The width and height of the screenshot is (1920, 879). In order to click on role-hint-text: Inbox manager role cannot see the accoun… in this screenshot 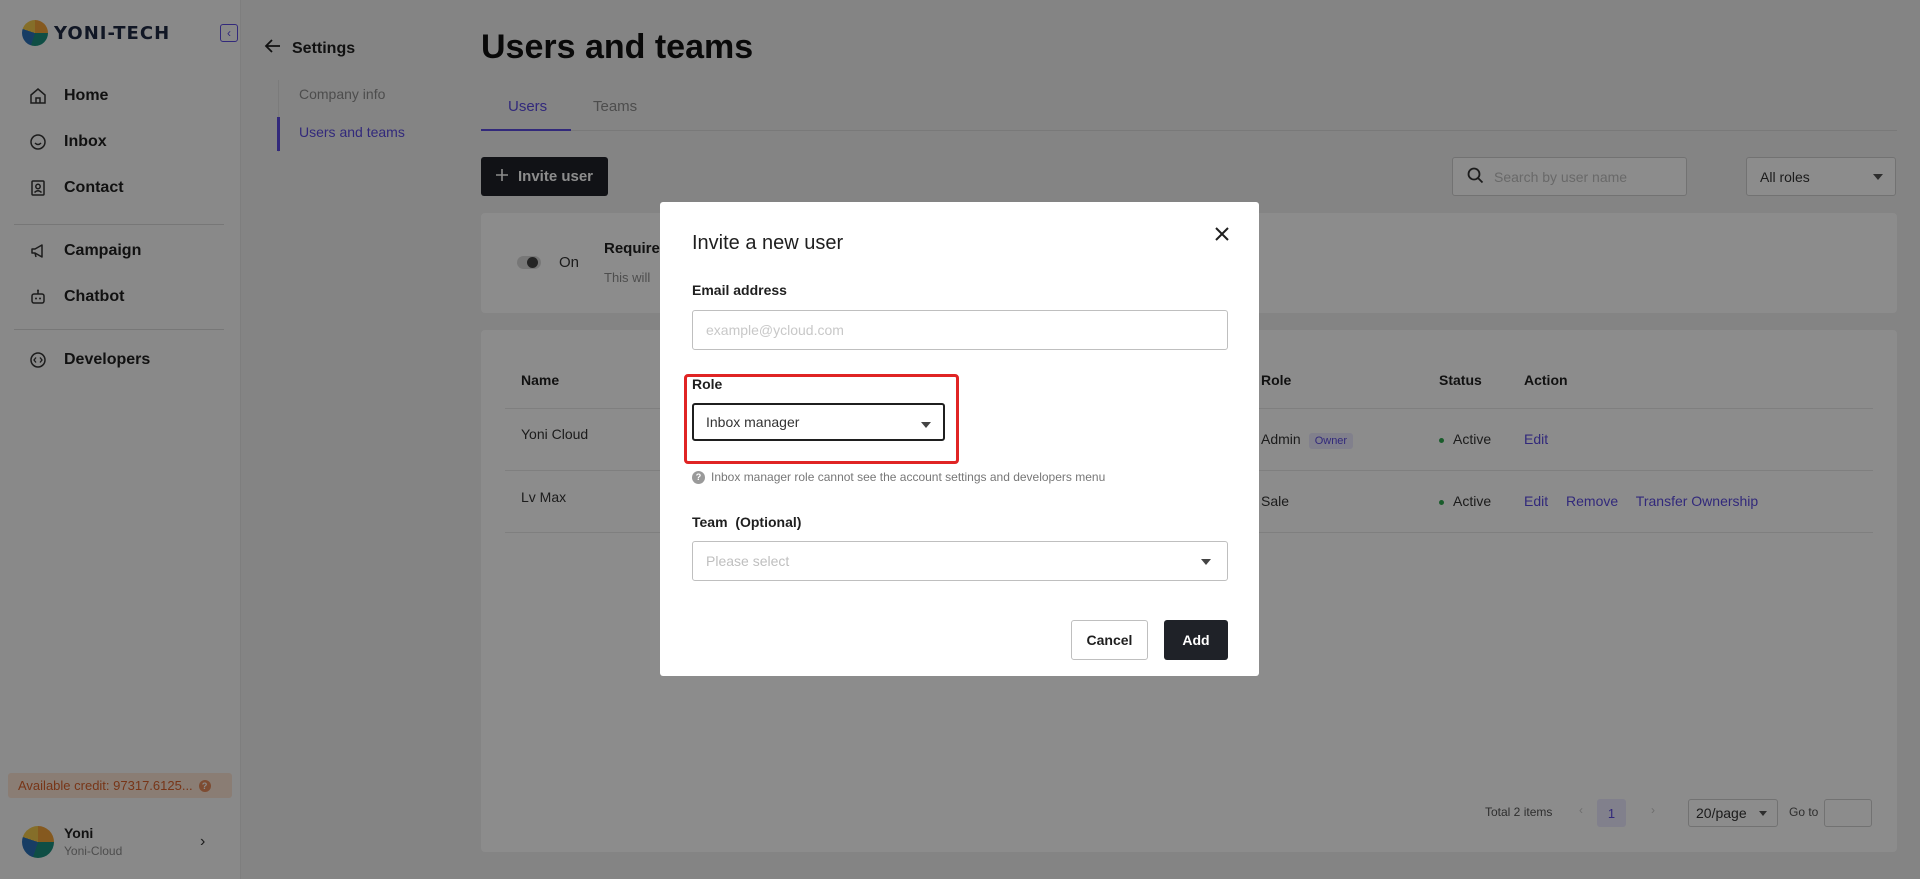, I will do `click(908, 477)`.